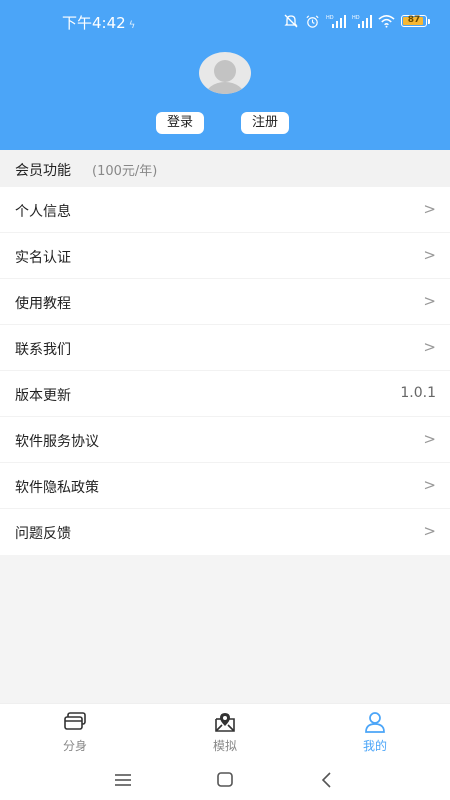 The height and width of the screenshot is (800, 450). What do you see at coordinates (356, 18) in the screenshot?
I see `net-label-2: HD` at bounding box center [356, 18].